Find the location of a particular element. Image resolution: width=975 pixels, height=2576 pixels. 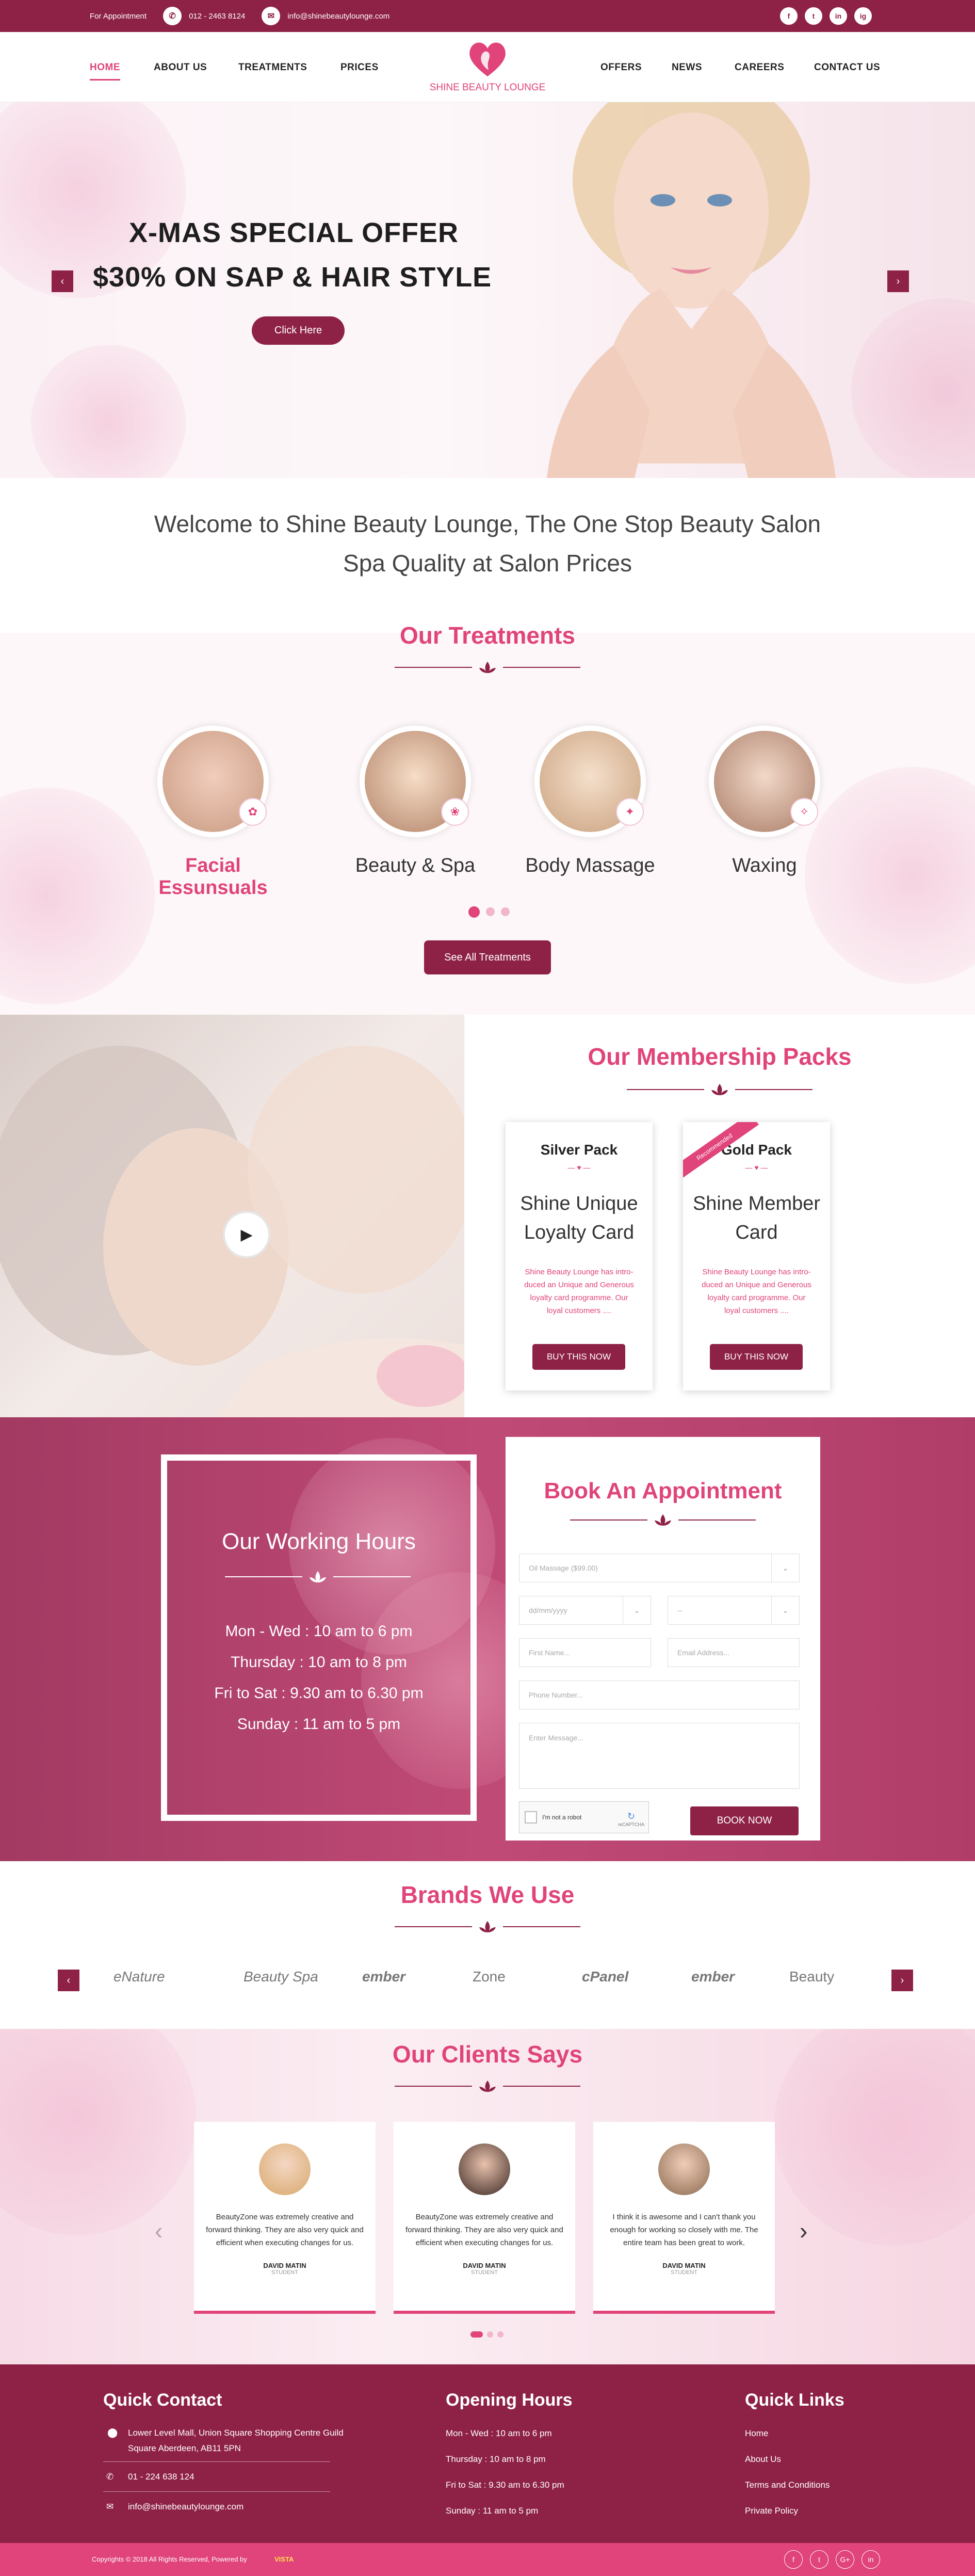

topbar-phone: 012 - 2463 8124 is located at coordinates (217, 16).